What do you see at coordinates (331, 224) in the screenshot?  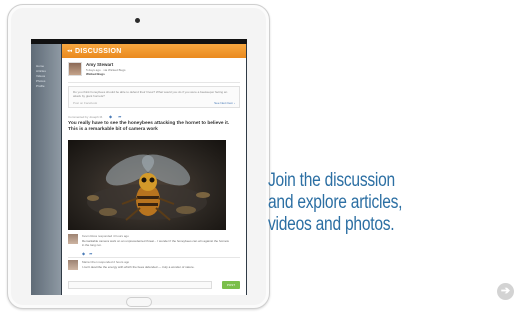 I see `promo-line: videos and photos.` at bounding box center [331, 224].